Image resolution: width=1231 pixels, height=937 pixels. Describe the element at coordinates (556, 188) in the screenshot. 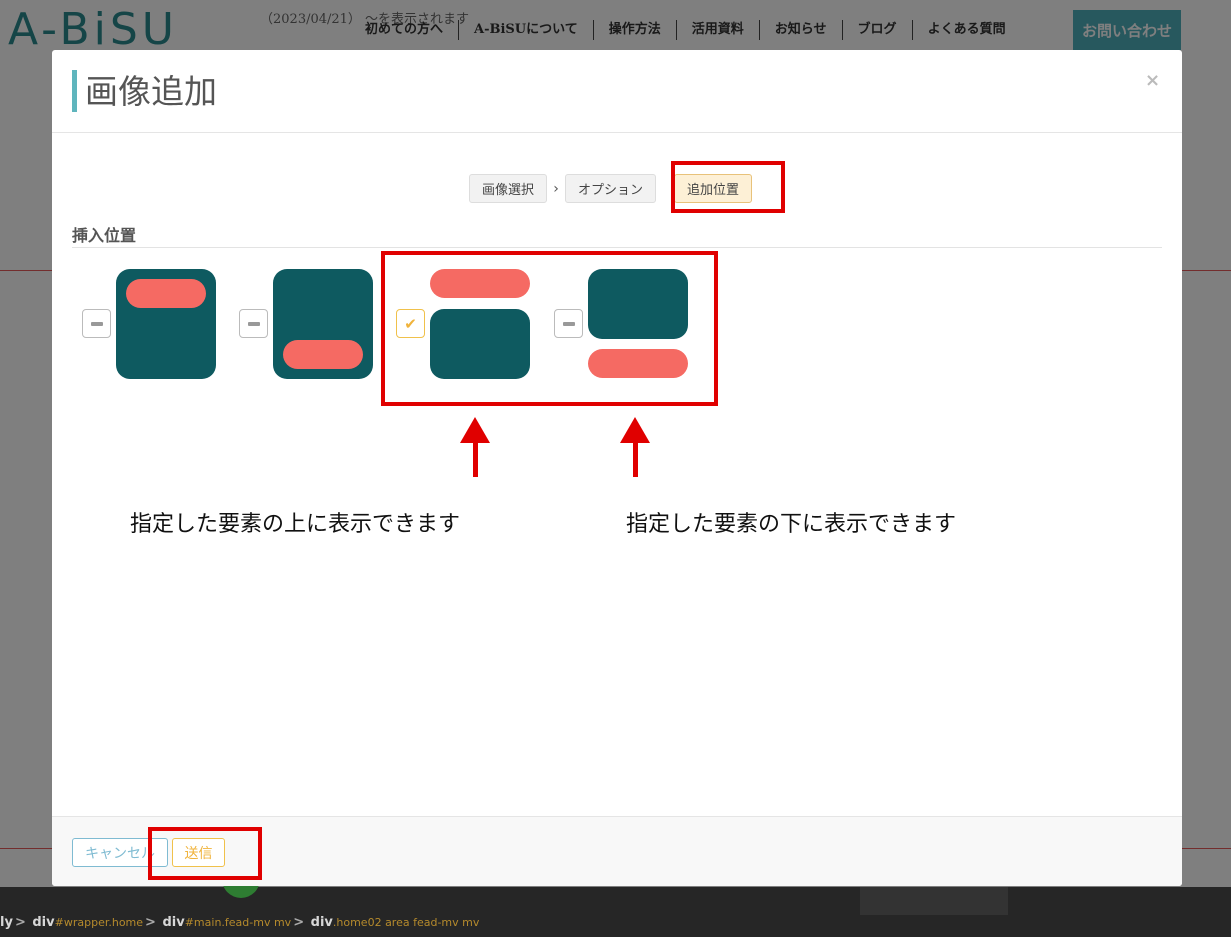

I see `chevron-right-icon: ›` at that location.